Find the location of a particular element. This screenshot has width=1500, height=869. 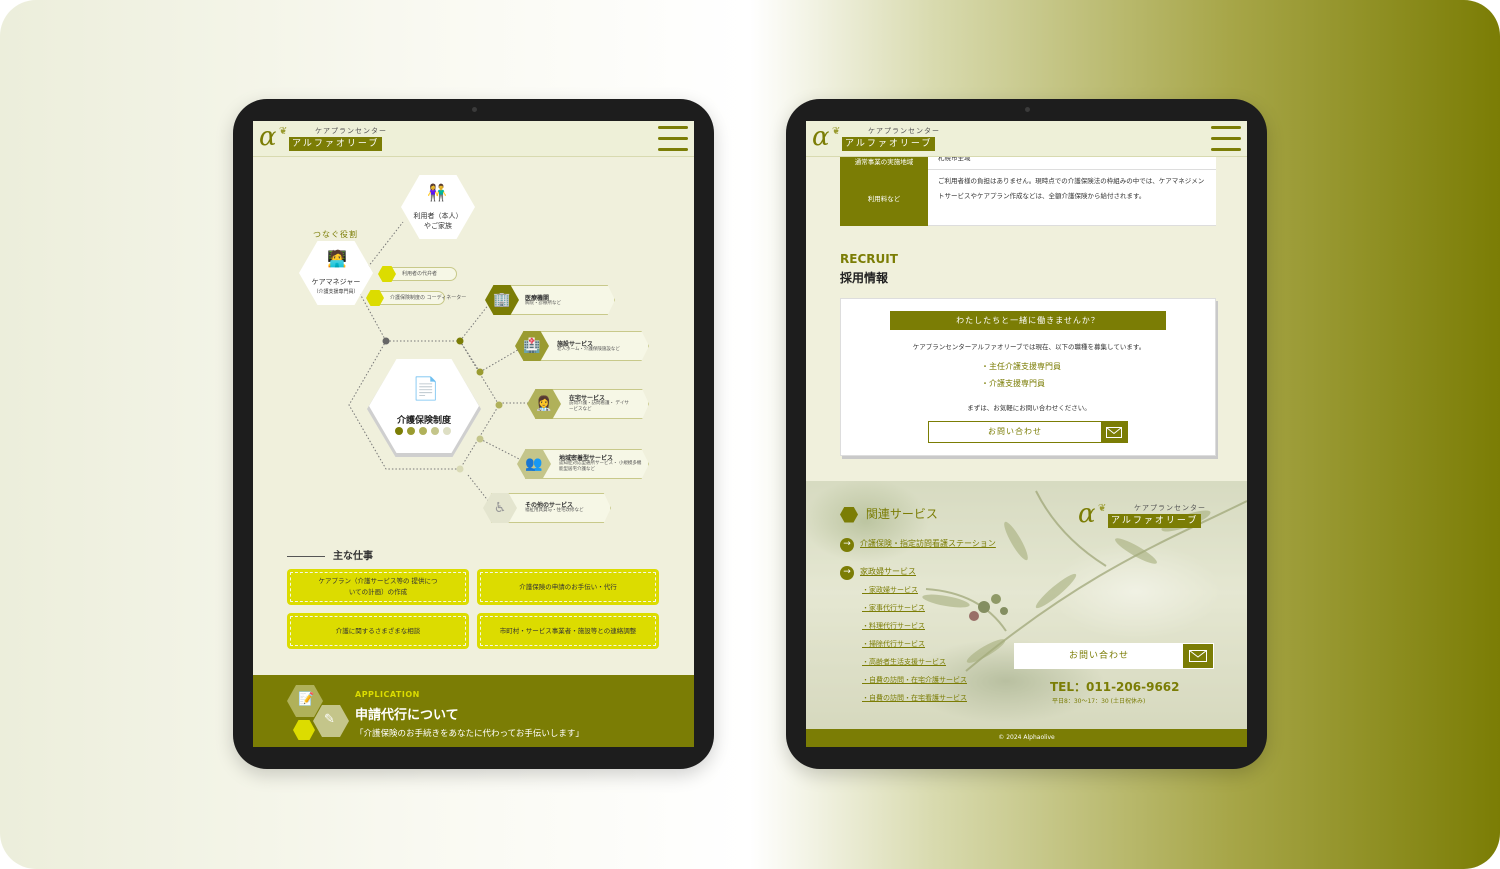

telephone-number: TEL：011-206-9662 is located at coordinates (1115, 686).